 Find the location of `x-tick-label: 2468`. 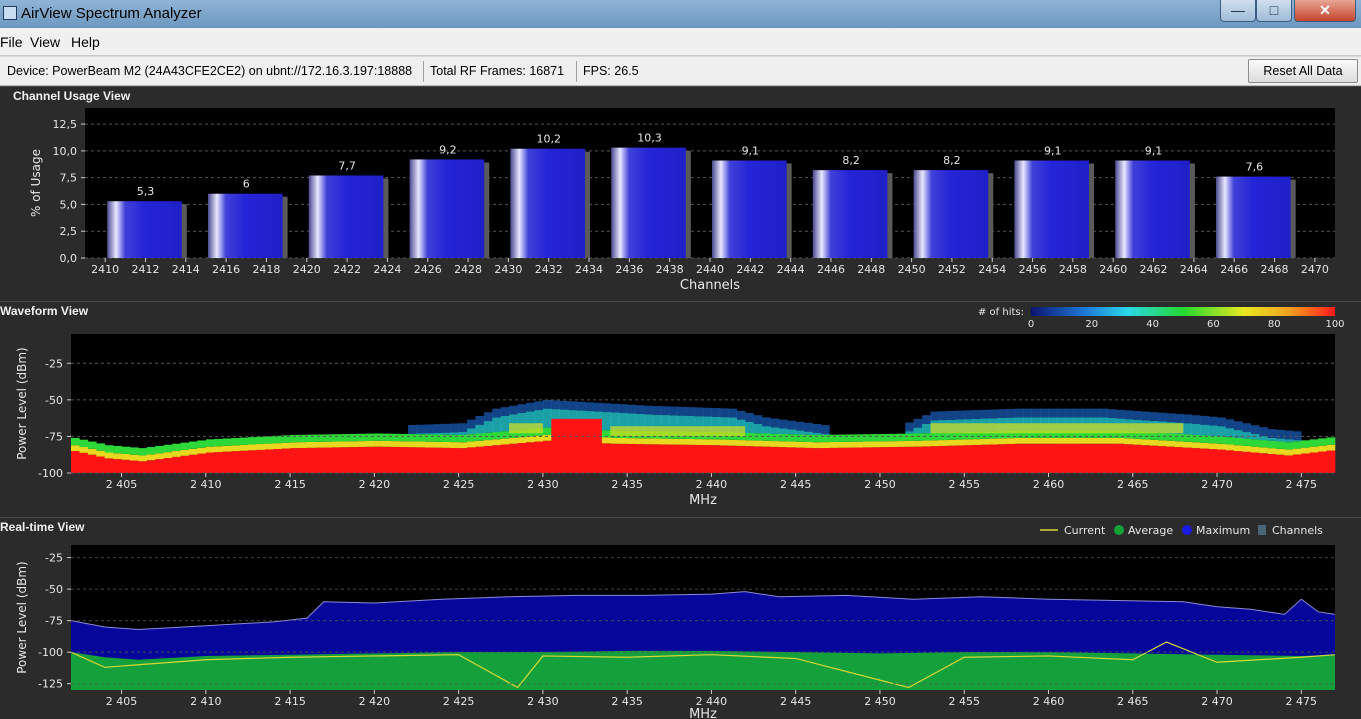

x-tick-label: 2468 is located at coordinates (1275, 269).